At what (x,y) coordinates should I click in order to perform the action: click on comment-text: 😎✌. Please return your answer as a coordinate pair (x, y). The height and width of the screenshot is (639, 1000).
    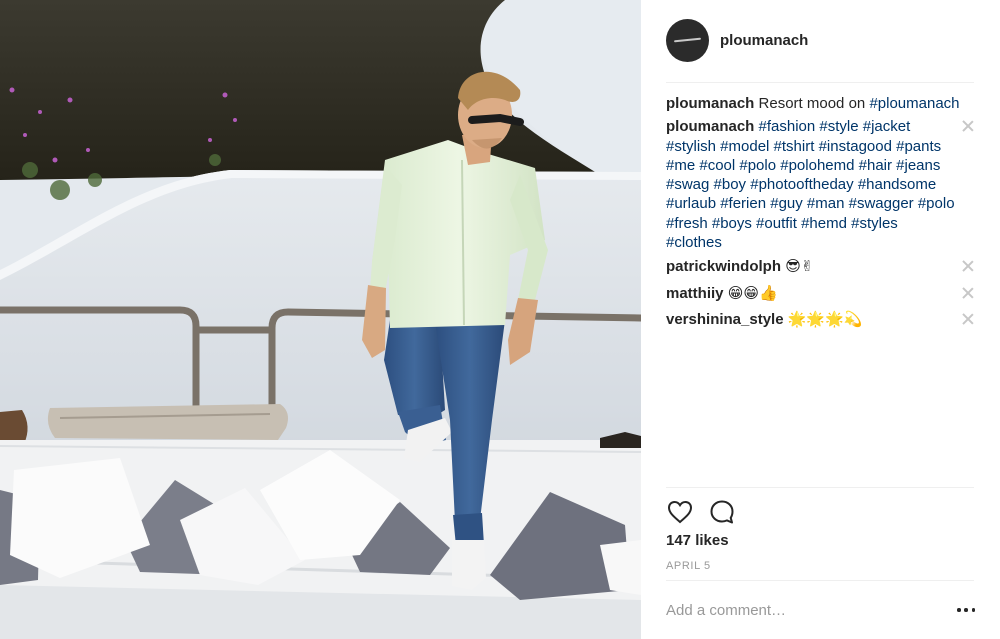
    Looking at the image, I should click on (799, 267).